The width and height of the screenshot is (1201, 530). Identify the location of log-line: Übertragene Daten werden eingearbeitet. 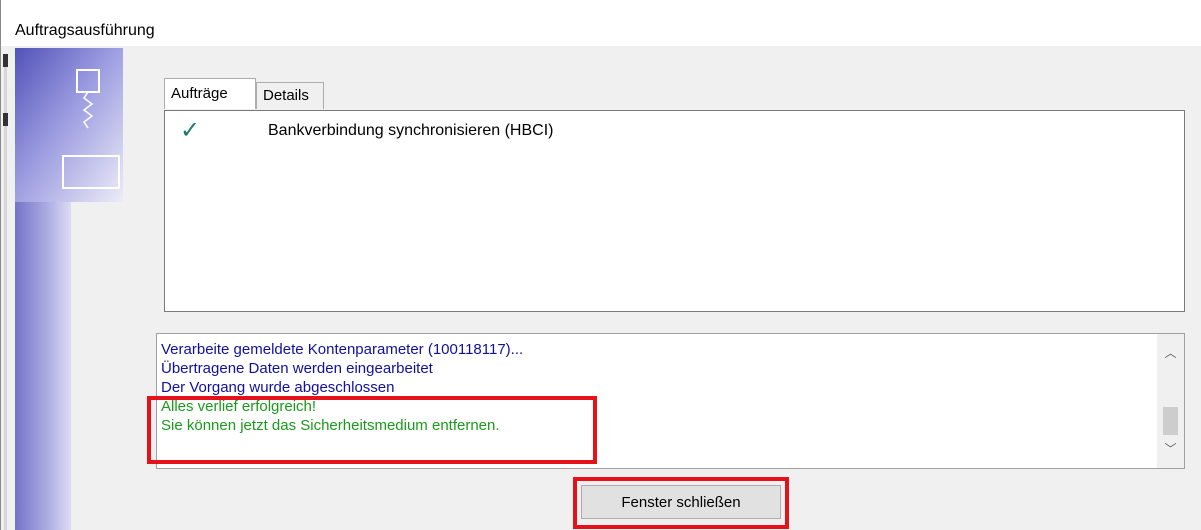
(297, 368).